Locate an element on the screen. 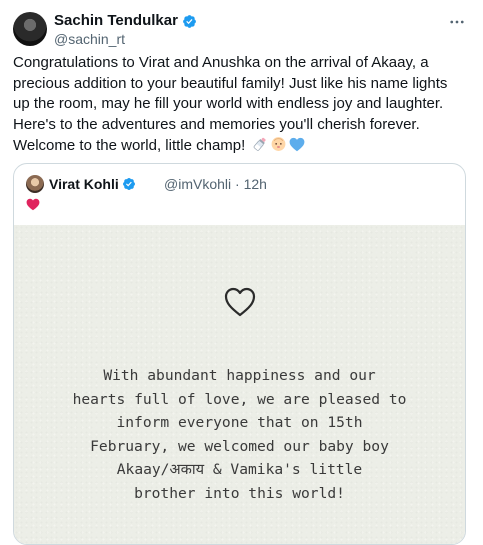  quoted-author-name-row: Virat Kohli is located at coordinates (92, 184).